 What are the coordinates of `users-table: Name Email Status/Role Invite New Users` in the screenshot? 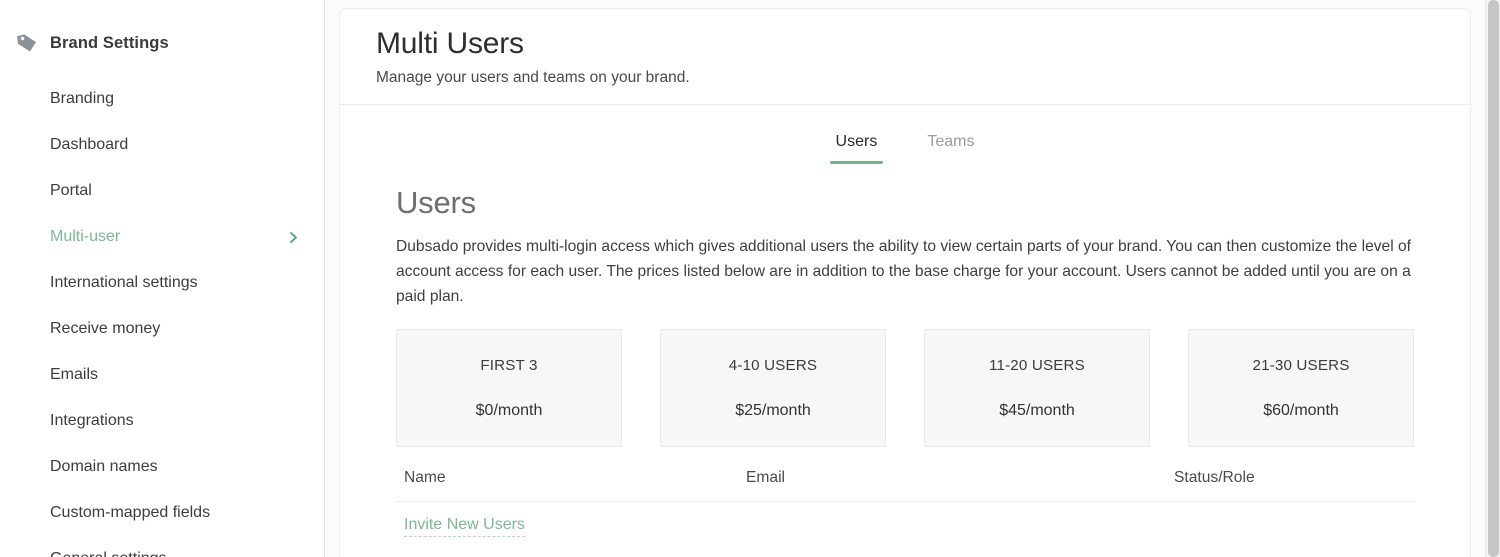 It's located at (905, 503).